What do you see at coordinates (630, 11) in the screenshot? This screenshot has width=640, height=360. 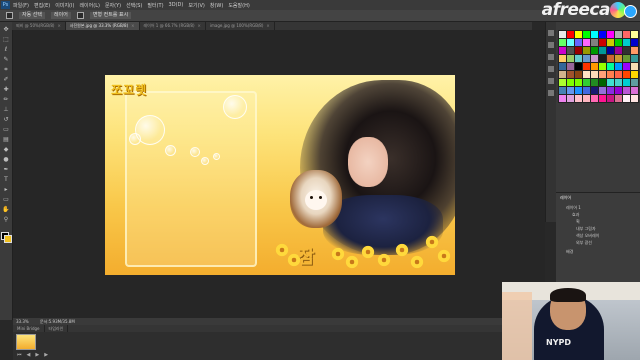 I see `afreeca-badge-icon` at bounding box center [630, 11].